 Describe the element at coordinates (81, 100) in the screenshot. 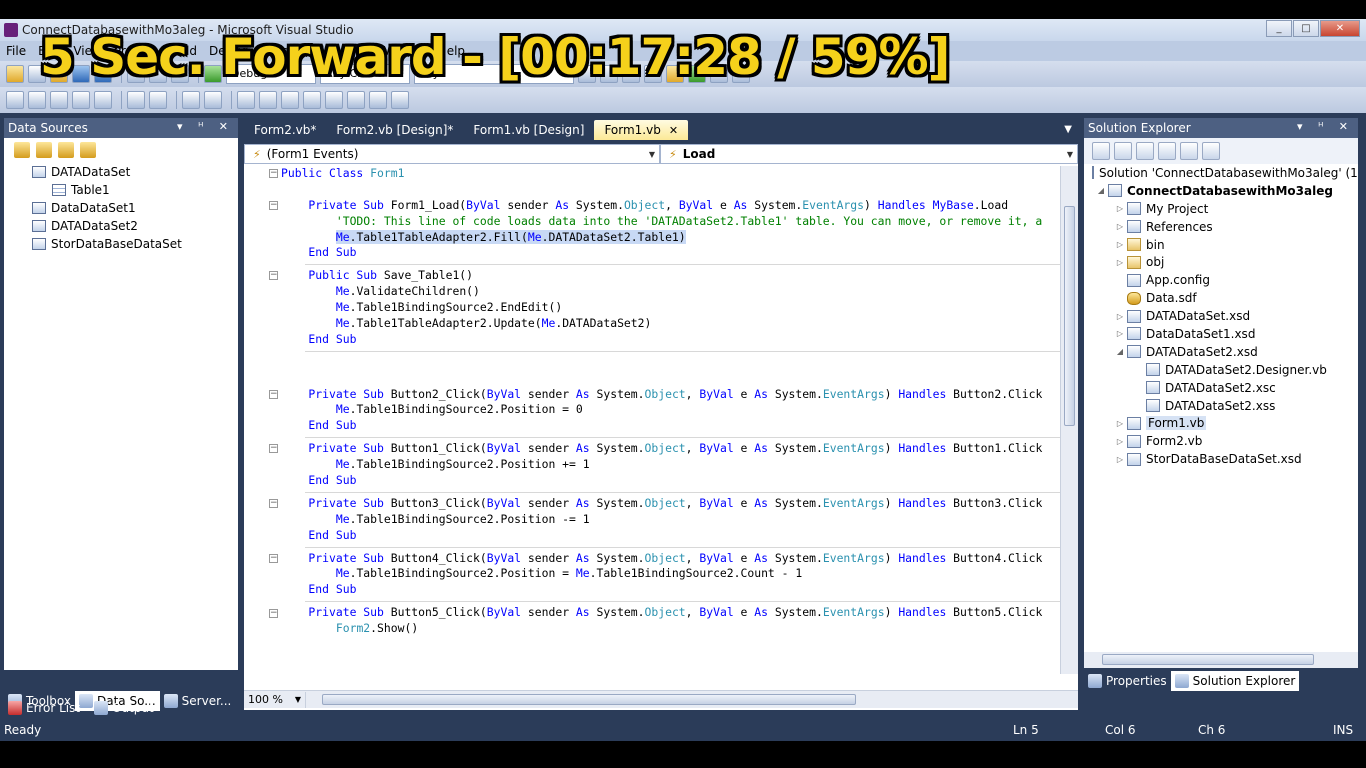

I see `complete-word-icon` at that location.